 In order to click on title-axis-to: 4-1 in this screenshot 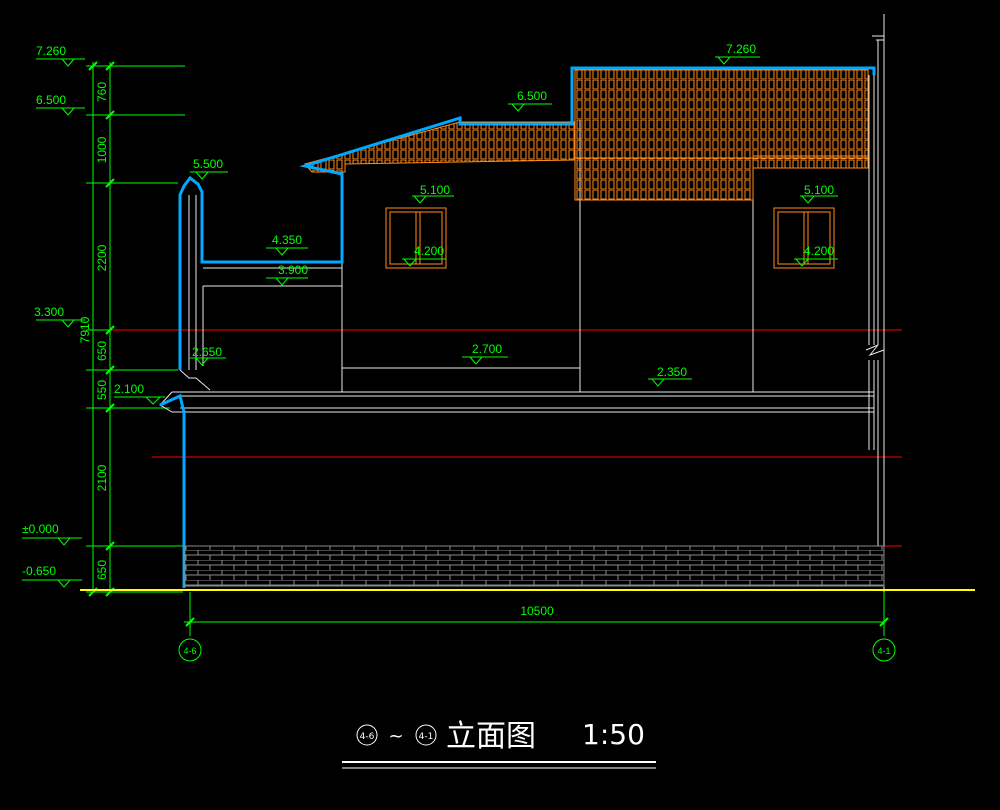, I will do `click(426, 737)`.